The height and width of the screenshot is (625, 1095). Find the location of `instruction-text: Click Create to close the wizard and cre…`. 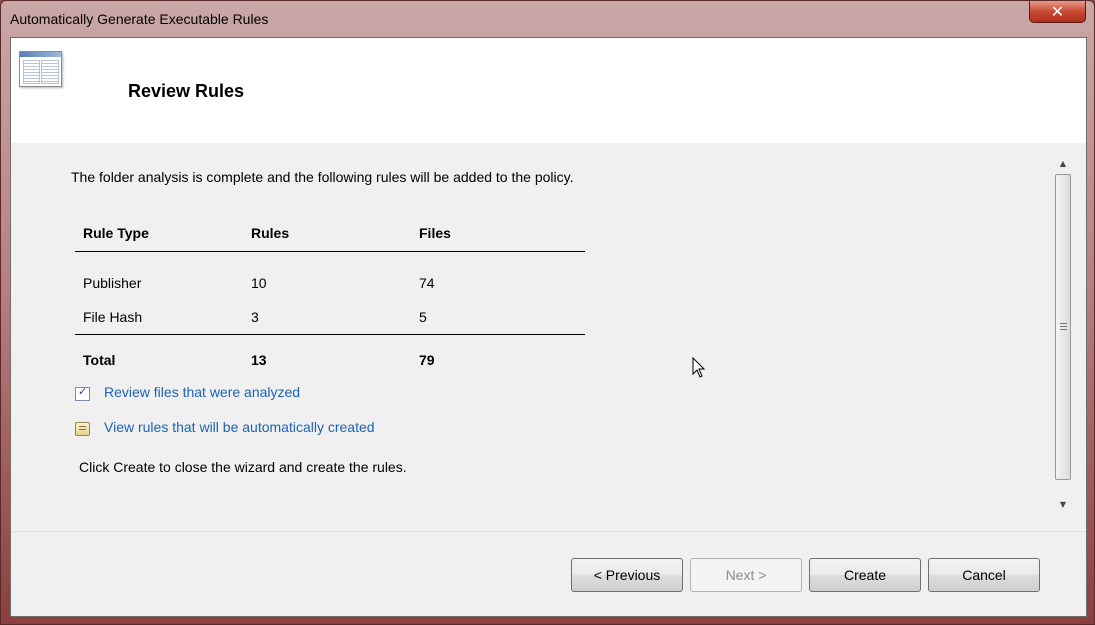

instruction-text: Click Create to close the wizard and cre… is located at coordinates (243, 467).